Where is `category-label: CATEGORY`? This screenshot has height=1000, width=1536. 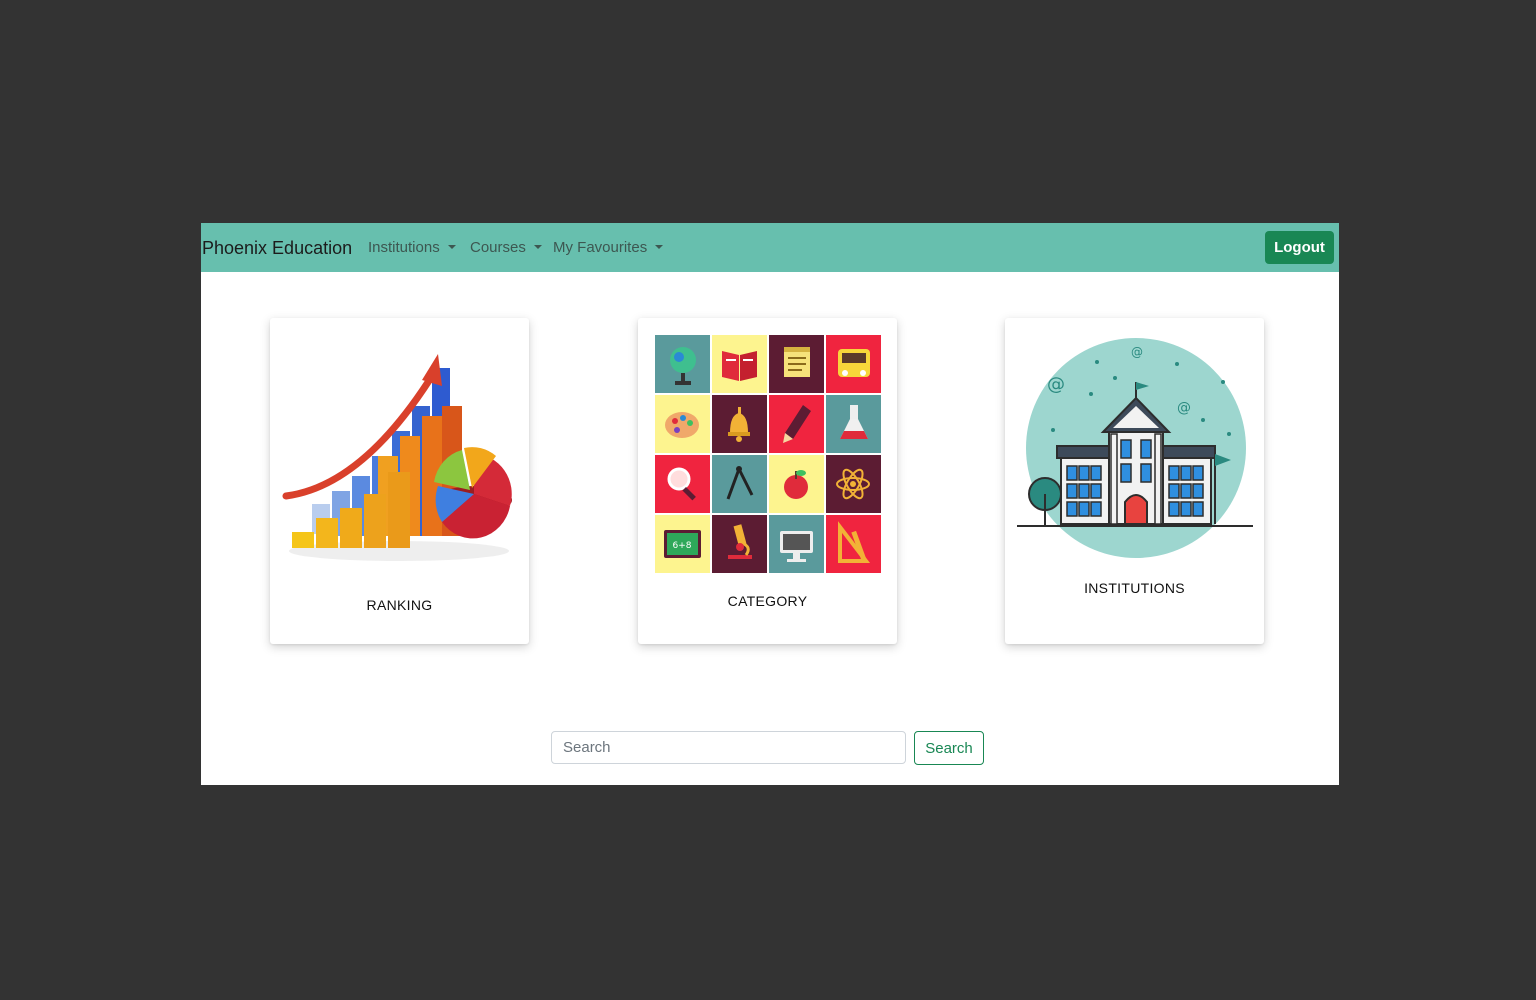
category-label: CATEGORY is located at coordinates (767, 601).